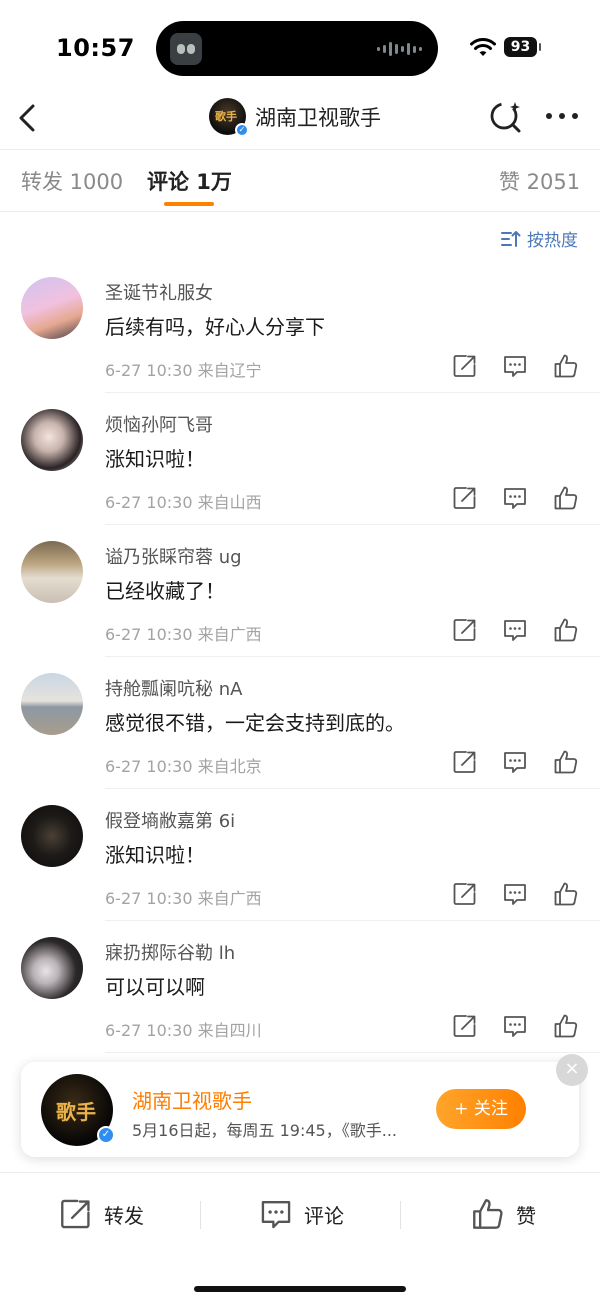  I want to click on tab-reposts: 转发 1000, so click(72, 181).